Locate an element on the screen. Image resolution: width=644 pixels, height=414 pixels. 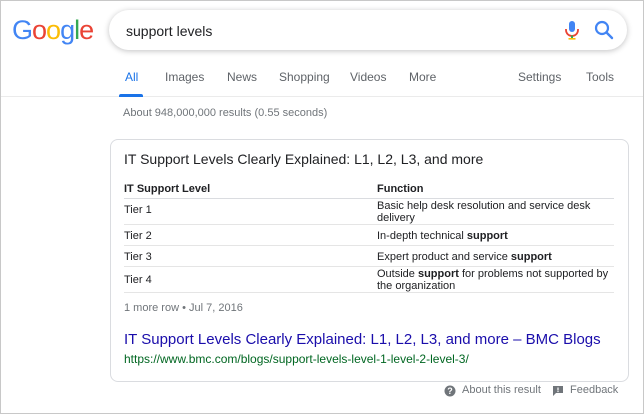
mic-icon is located at coordinates (572, 30).